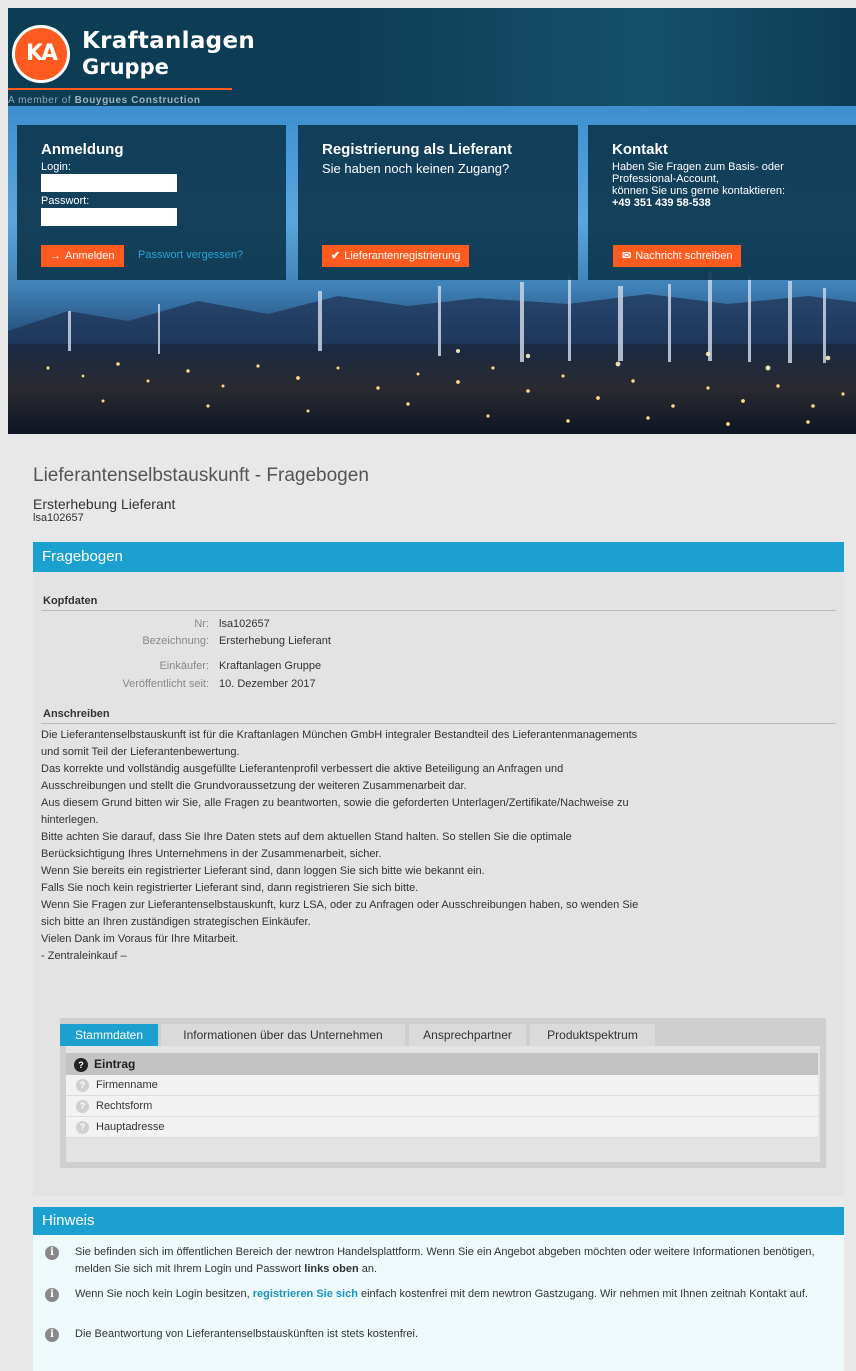  What do you see at coordinates (438, 1221) in the screenshot?
I see `notice-header: Hinweis` at bounding box center [438, 1221].